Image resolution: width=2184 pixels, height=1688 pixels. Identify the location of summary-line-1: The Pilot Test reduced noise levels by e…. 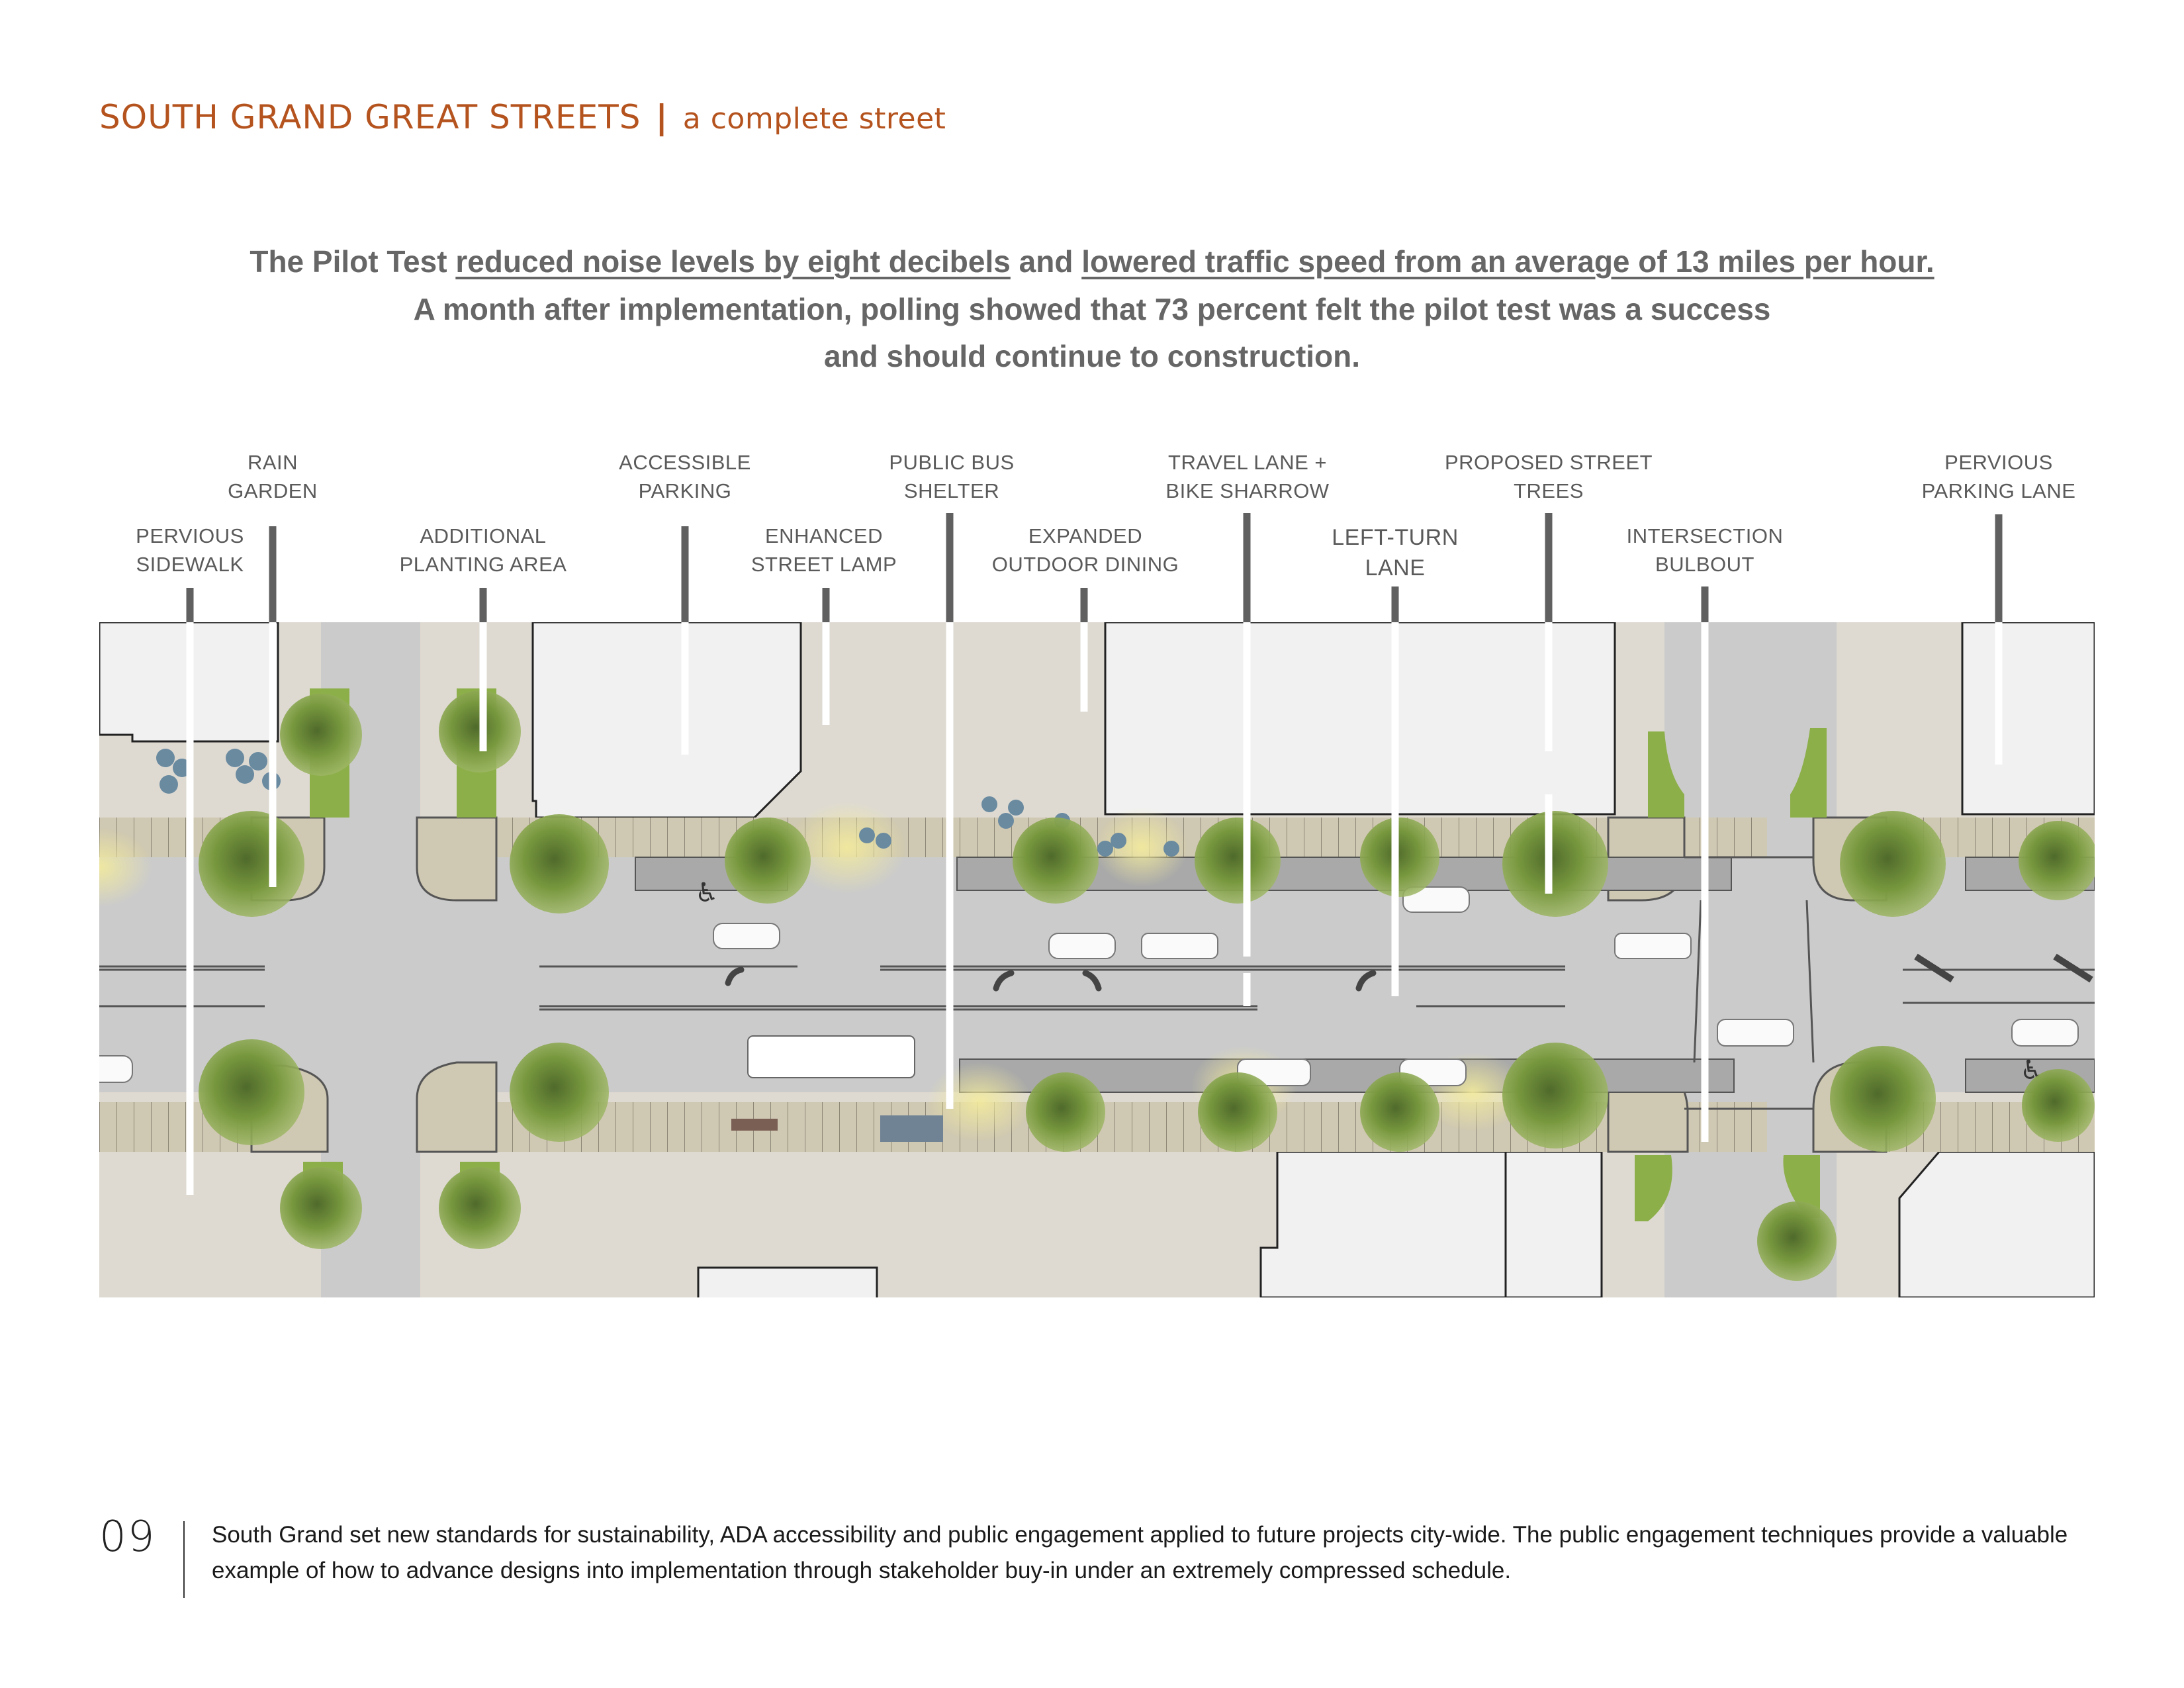
(1092, 261).